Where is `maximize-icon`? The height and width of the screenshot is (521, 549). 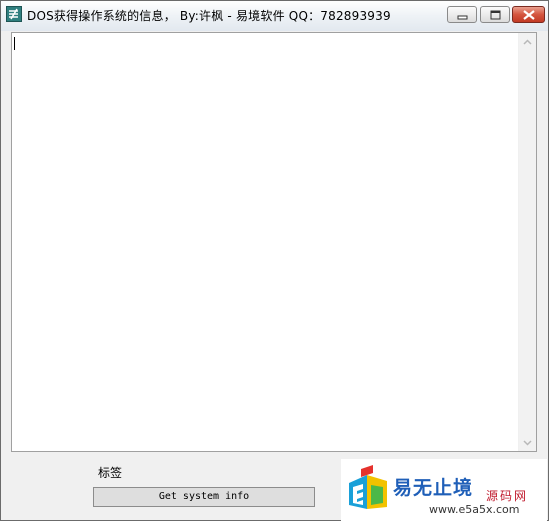 maximize-icon is located at coordinates (495, 15).